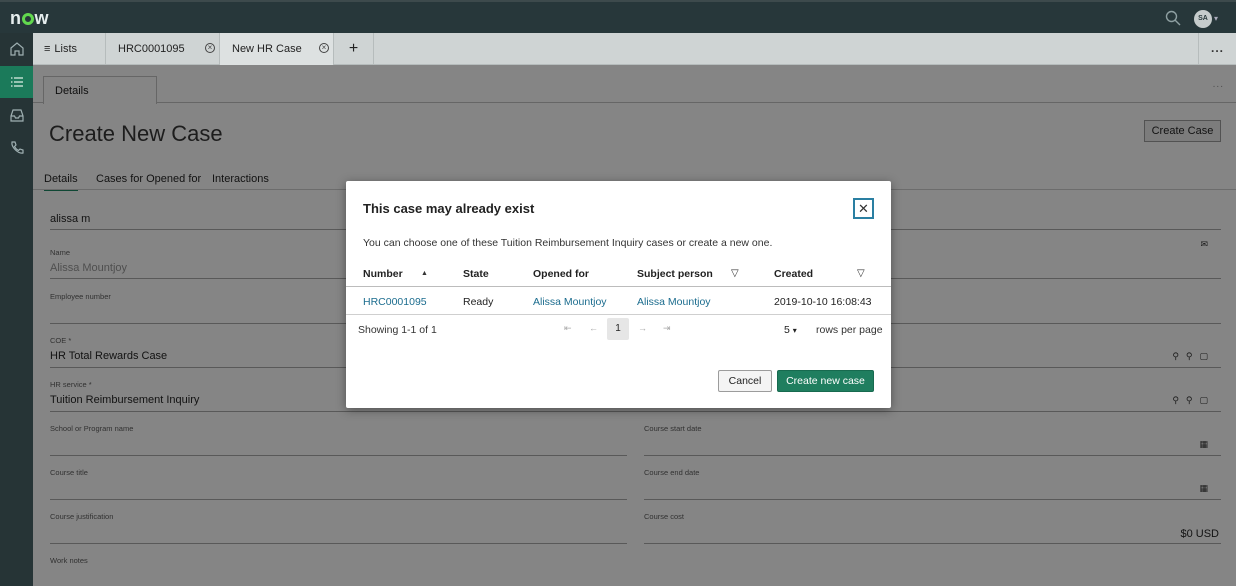 The height and width of the screenshot is (586, 1236). I want to click on previous-page-icon: ←, so click(593, 328).